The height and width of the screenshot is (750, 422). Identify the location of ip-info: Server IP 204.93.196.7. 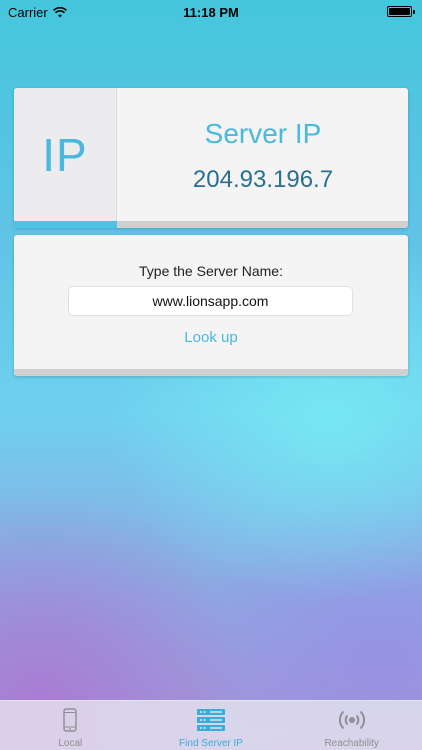
(263, 154).